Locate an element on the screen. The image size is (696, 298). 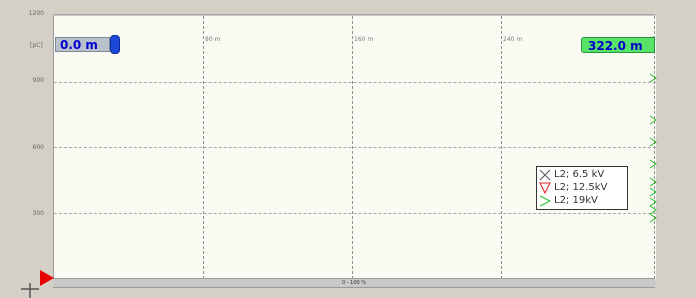
legend-item-12-5kv: L2; 12.5kV is located at coordinates (573, 188).